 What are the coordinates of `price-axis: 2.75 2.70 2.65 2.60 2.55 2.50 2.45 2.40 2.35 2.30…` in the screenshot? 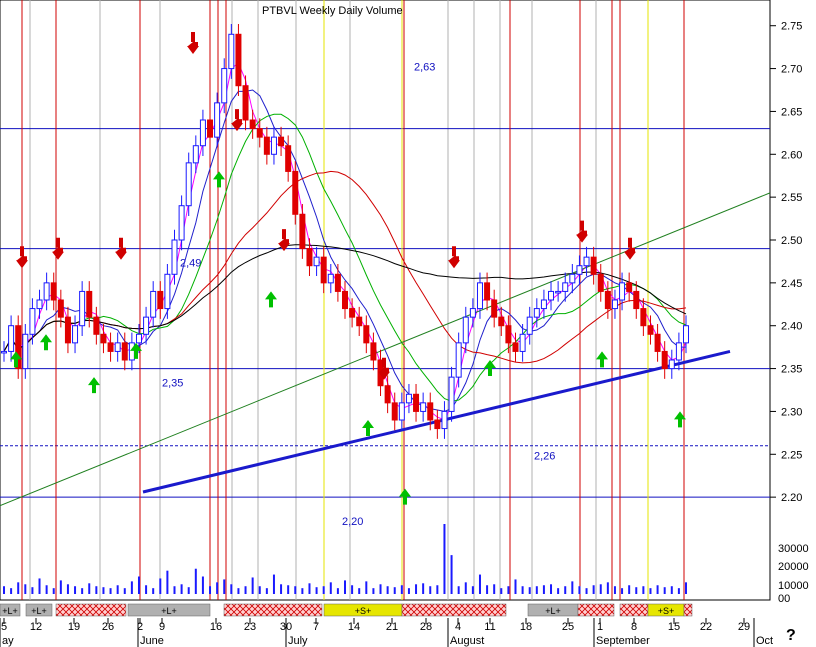 It's located at (789, 313).